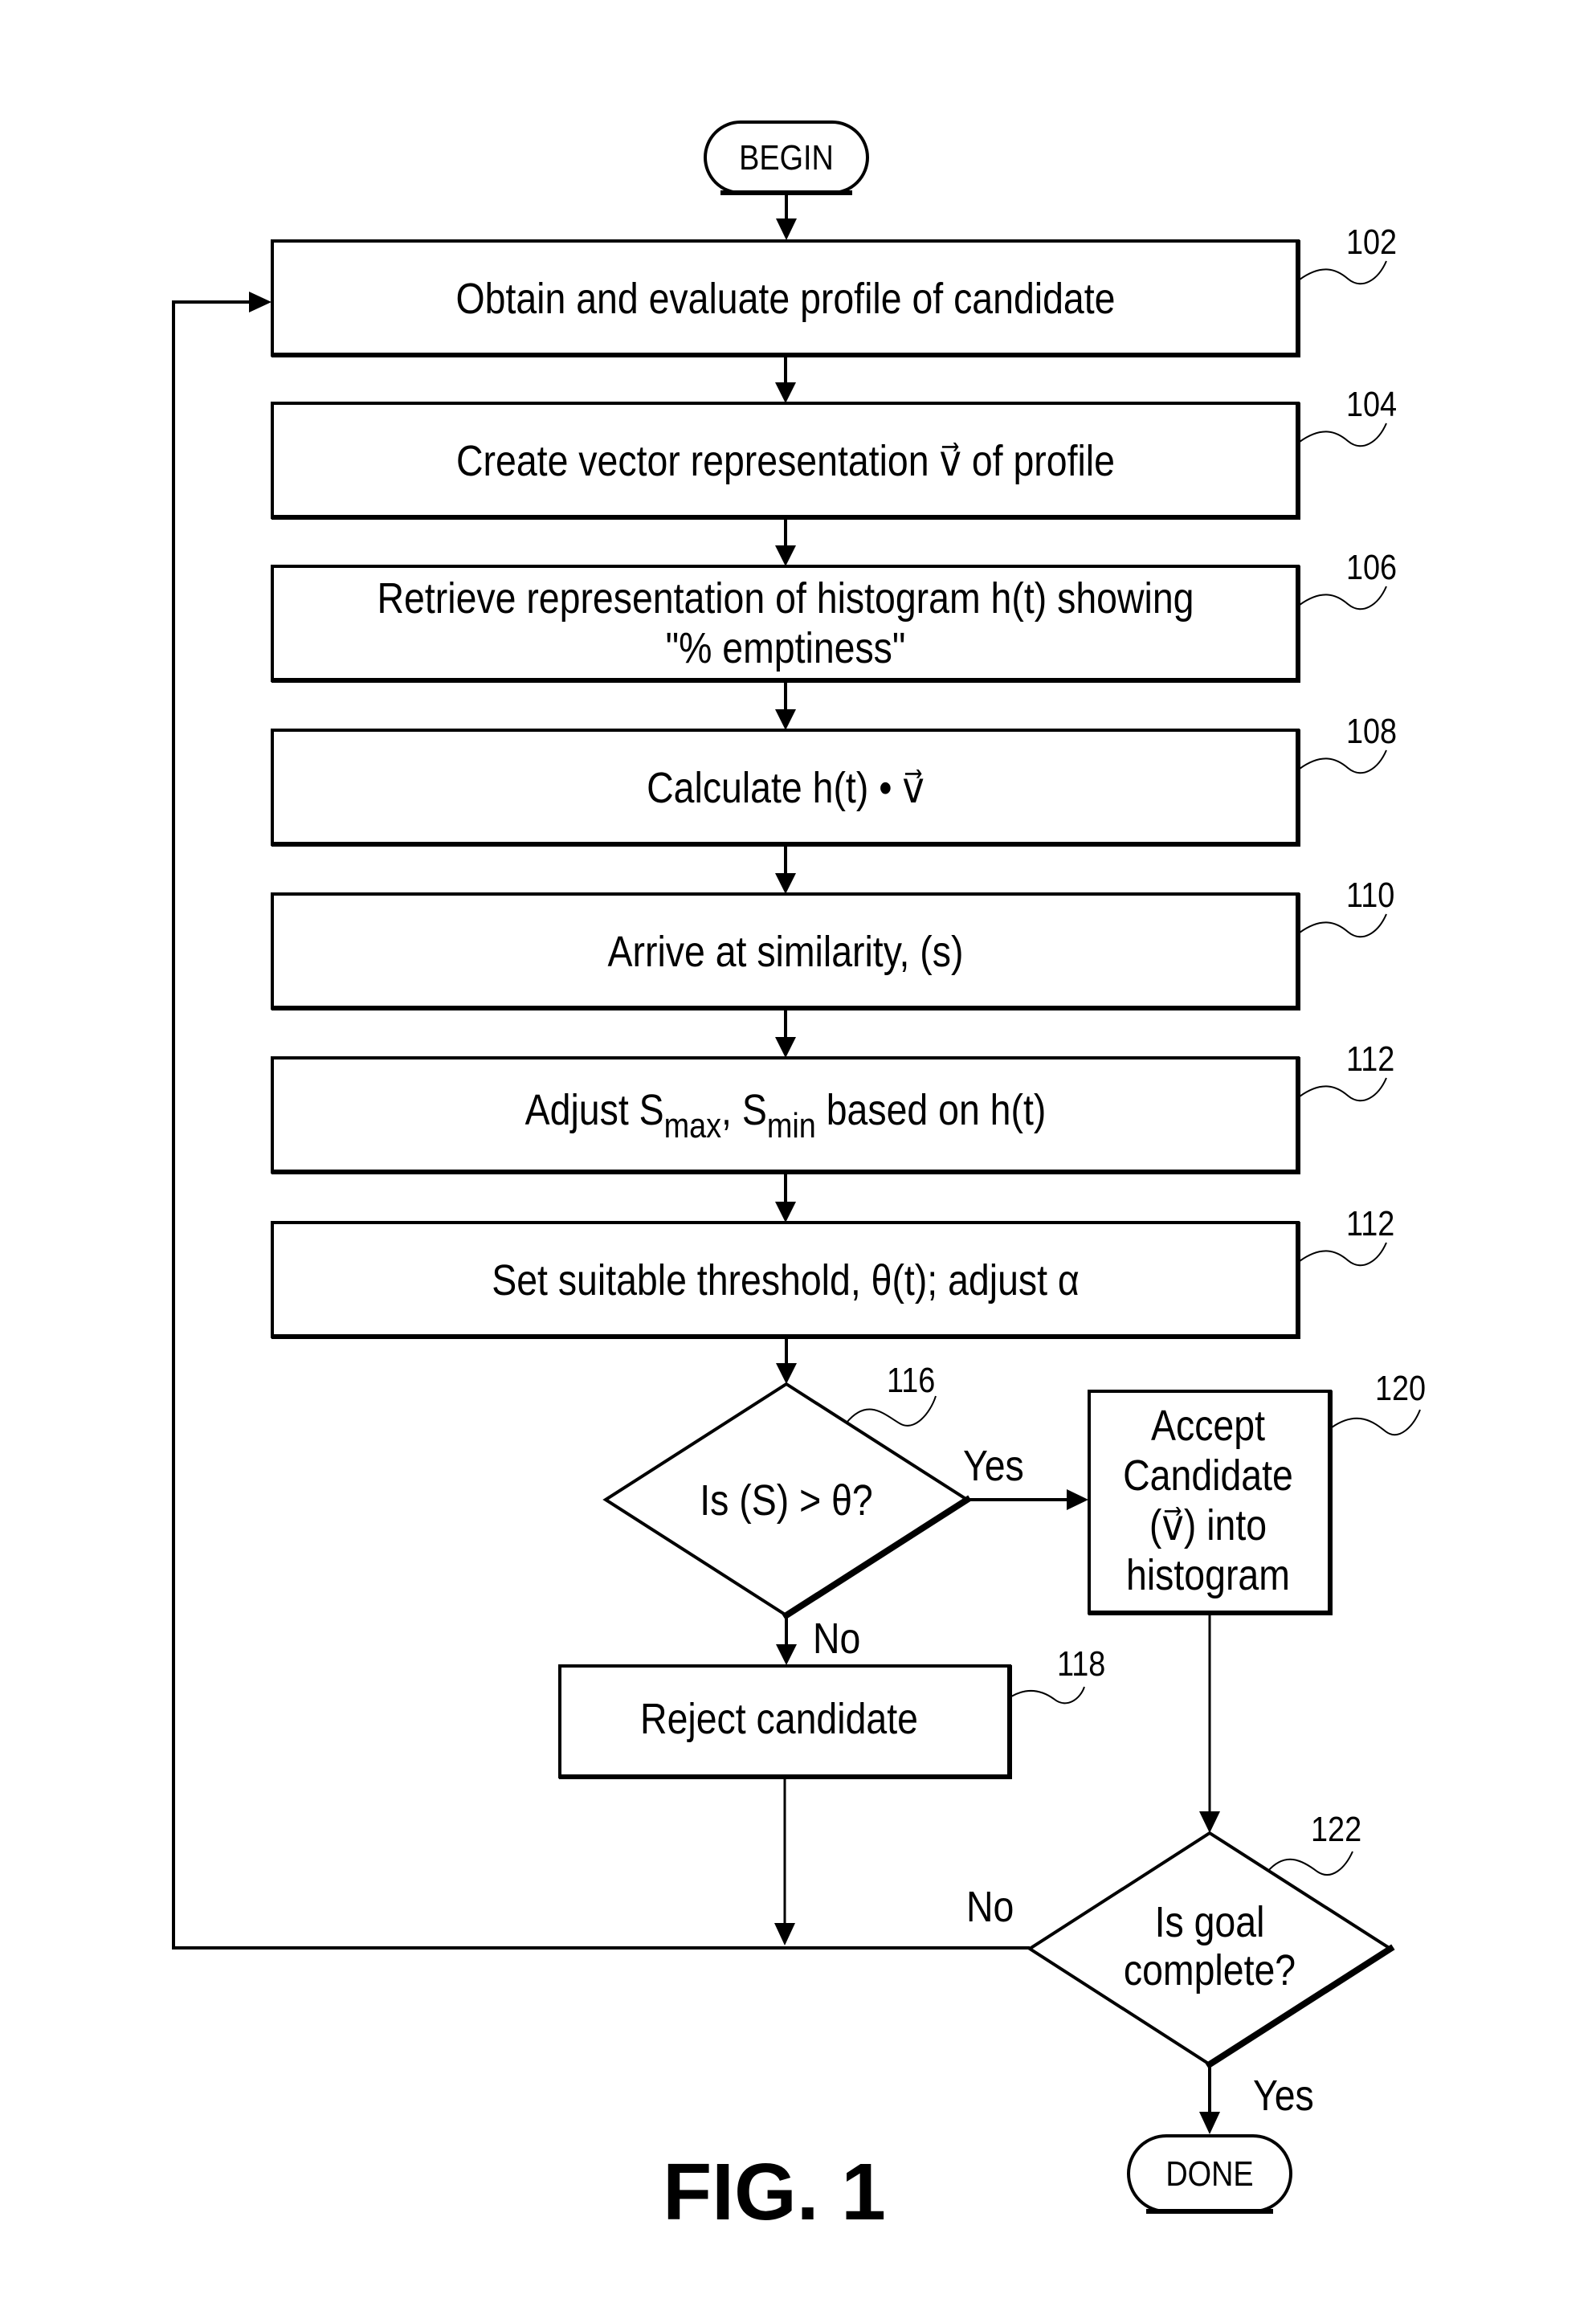 This screenshot has width=1596, height=2319. I want to click on process-step-text: Obtain and evaluate profile of candidate, so click(786, 298).